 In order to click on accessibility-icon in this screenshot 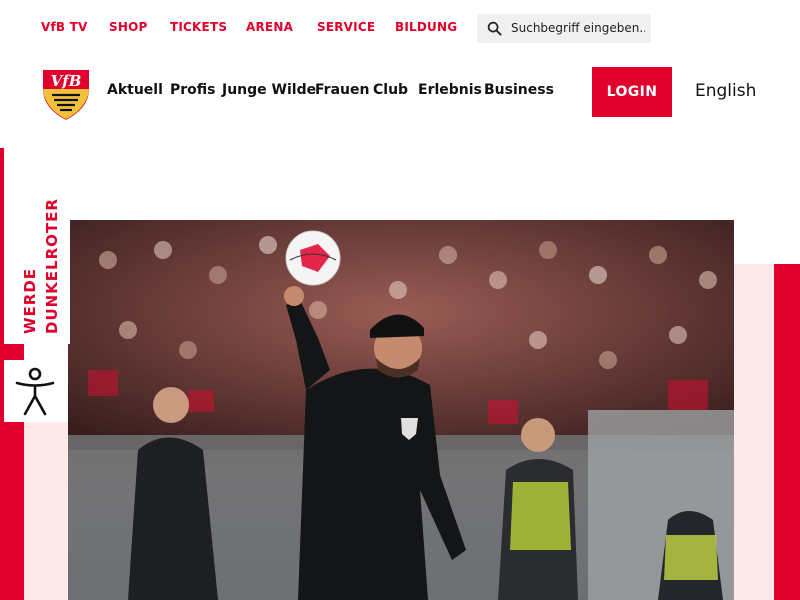, I will do `click(35, 391)`.